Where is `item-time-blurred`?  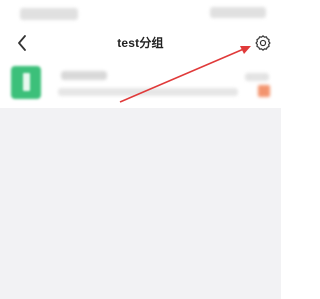 item-time-blurred is located at coordinates (257, 77).